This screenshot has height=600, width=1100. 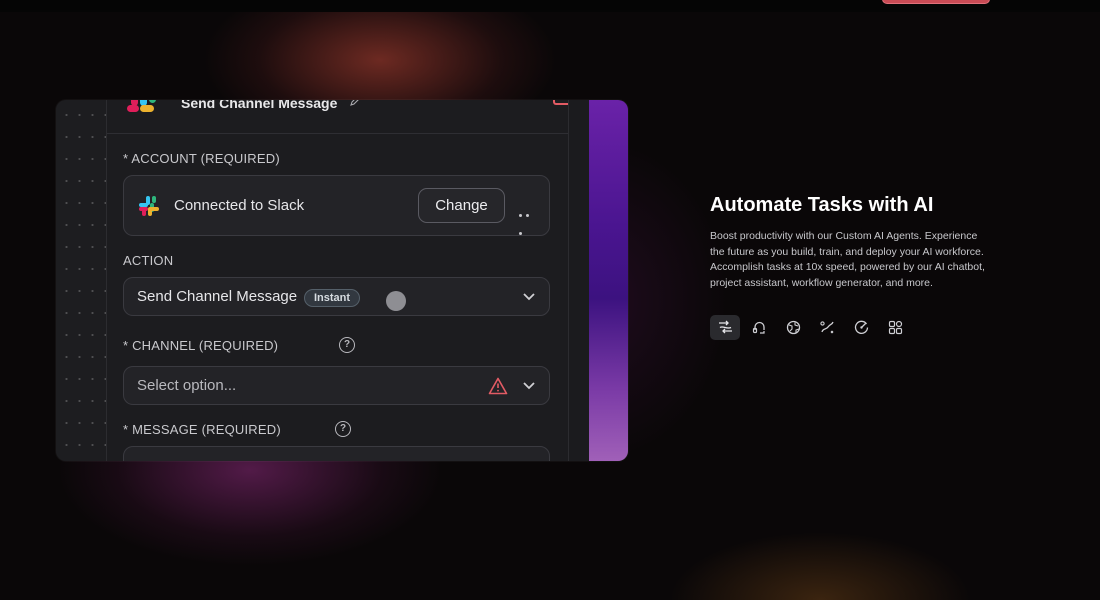 I want to click on route-icon, so click(x=827, y=327).